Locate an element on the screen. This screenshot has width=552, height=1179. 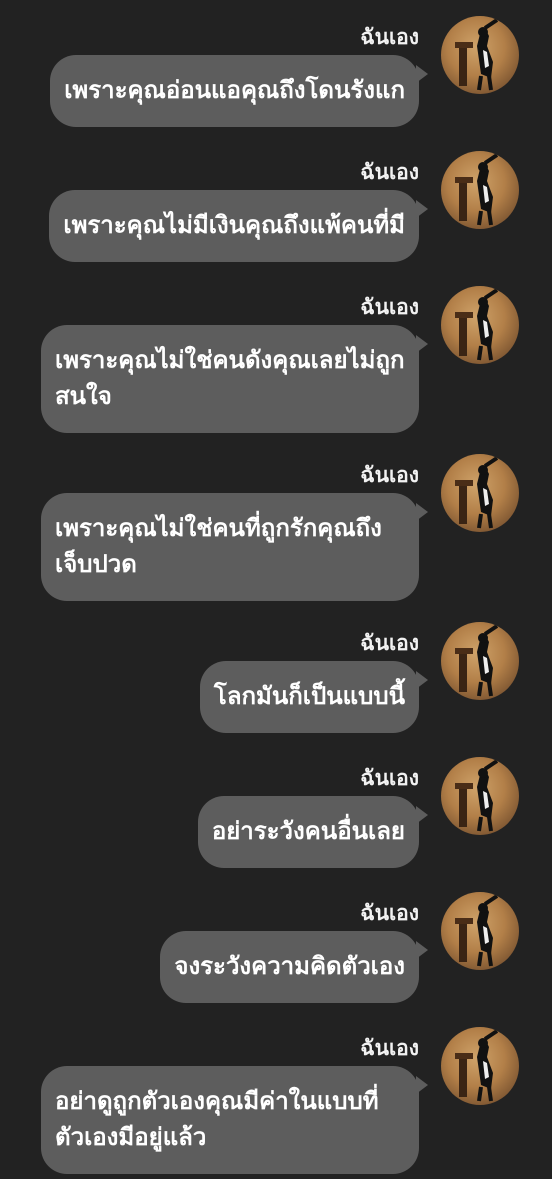
message-bubble: เพราะคุณไม่ใช่คนที่ถูกรักคุณถึงเจ็บปวด is located at coordinates (234, 547).